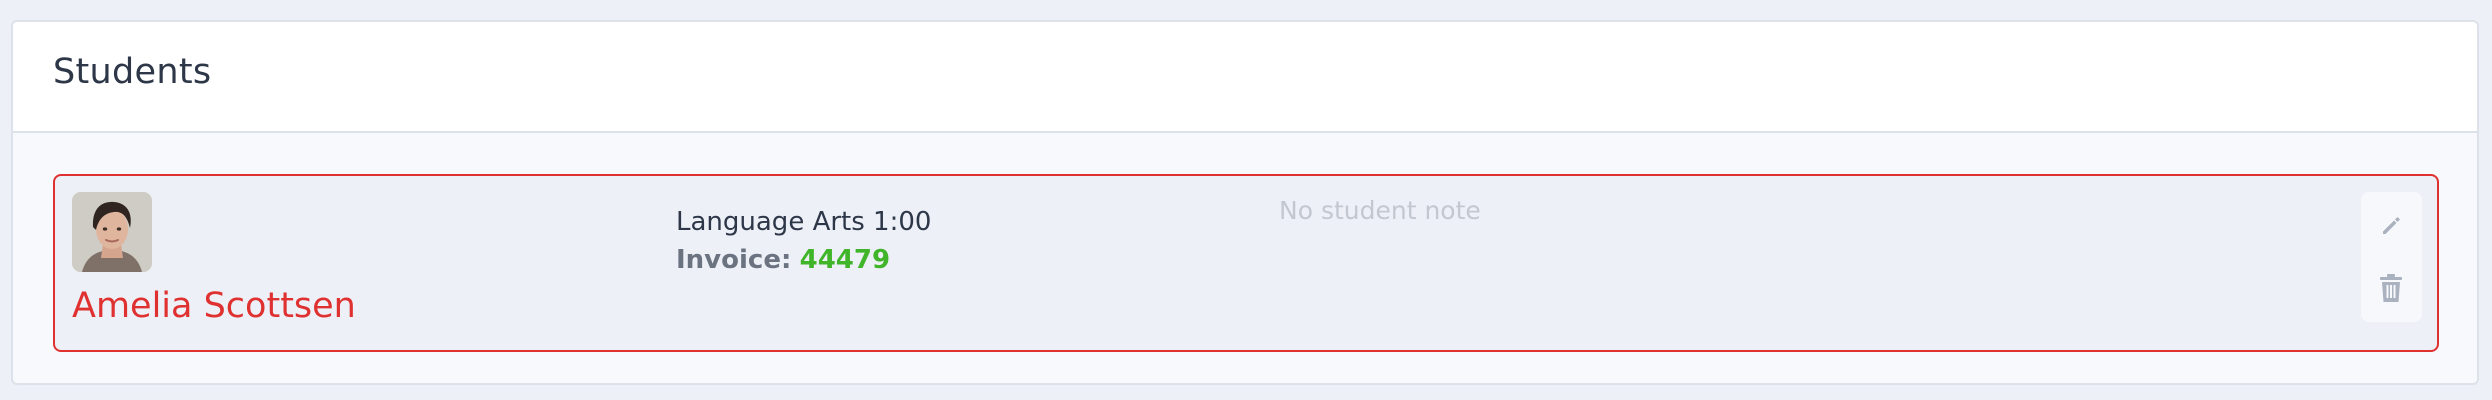  What do you see at coordinates (1380, 210) in the screenshot?
I see `student-note: No student note` at bounding box center [1380, 210].